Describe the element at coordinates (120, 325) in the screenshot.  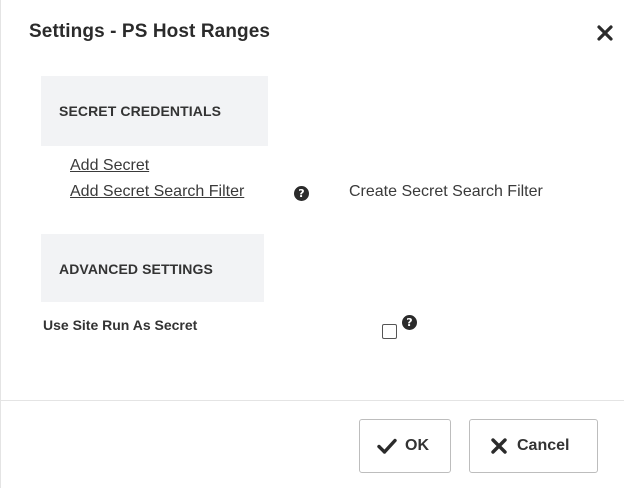
I see `use-site-run-as-secret-label: Use Site Run As Secret` at that location.